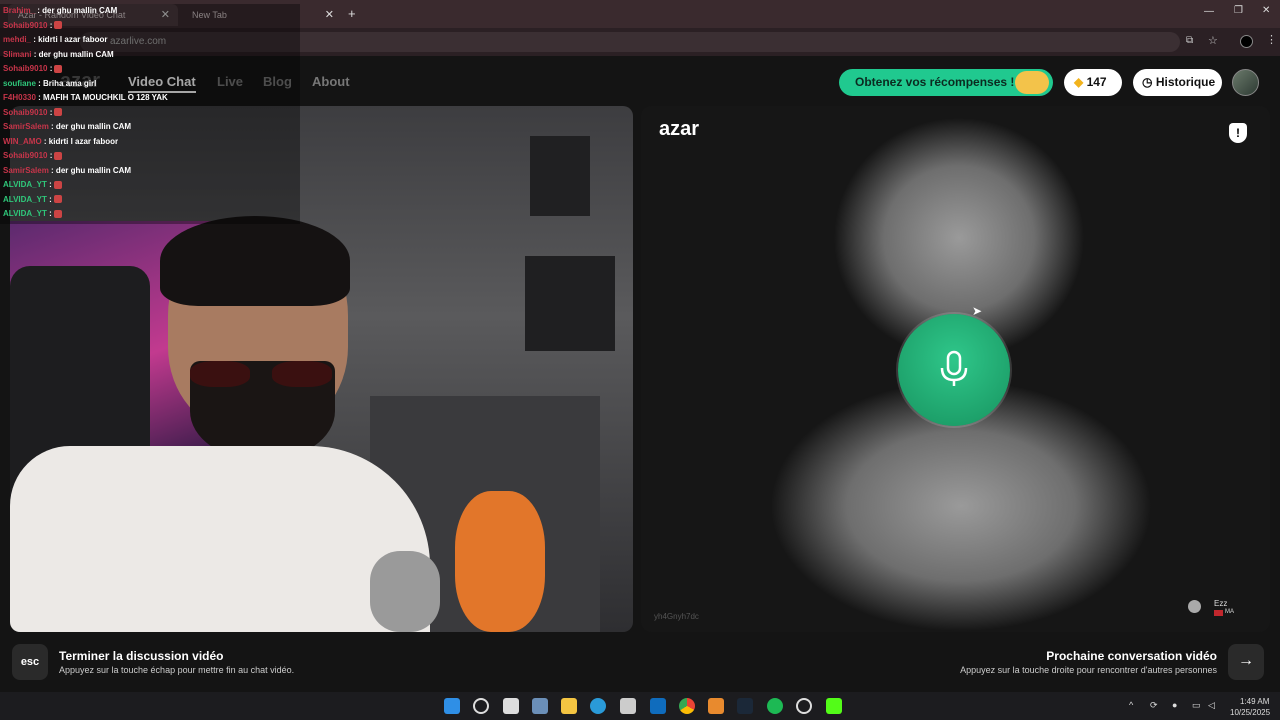  I want to click on microphone-button, so click(954, 370).